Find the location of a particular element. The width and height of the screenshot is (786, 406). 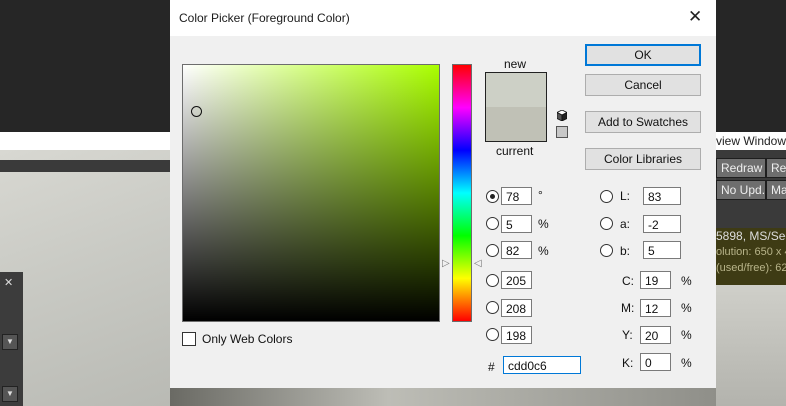

app-menu-strip is located at coordinates (85, 141).